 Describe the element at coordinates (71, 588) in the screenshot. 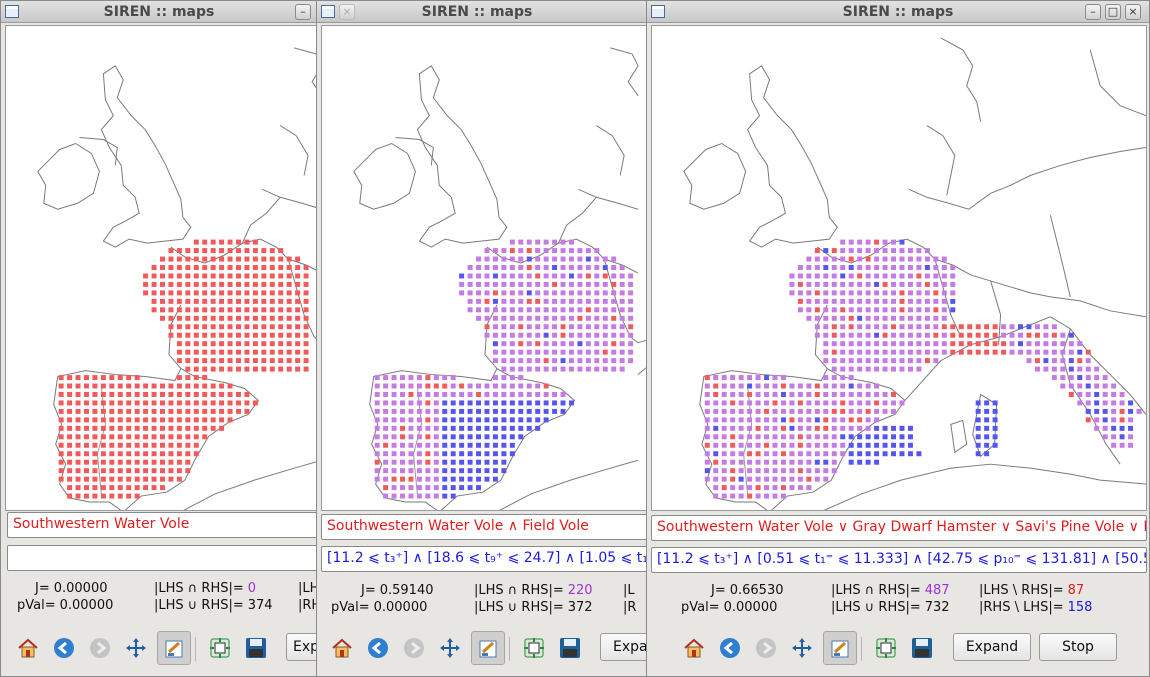

I see `jaccard-stat: J= 0.00000` at that location.